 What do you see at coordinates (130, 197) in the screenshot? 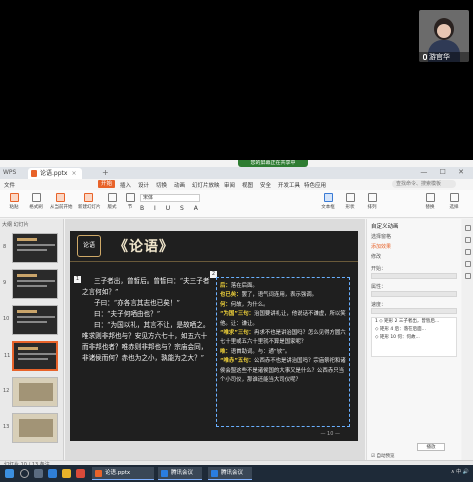
I see `section-icon` at bounding box center [130, 197].